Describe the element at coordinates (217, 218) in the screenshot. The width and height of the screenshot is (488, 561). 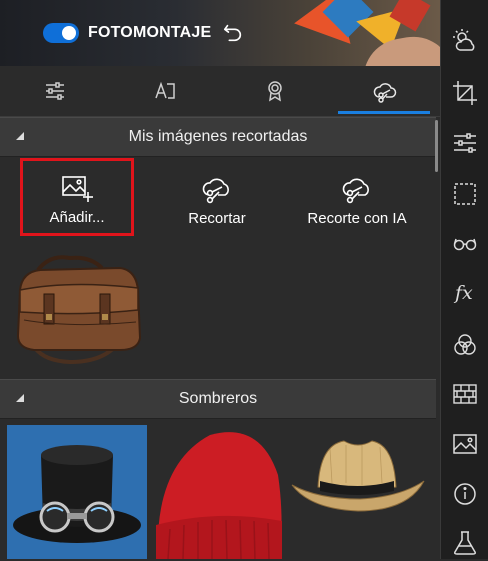
I see `cutout-label: Recortar` at that location.